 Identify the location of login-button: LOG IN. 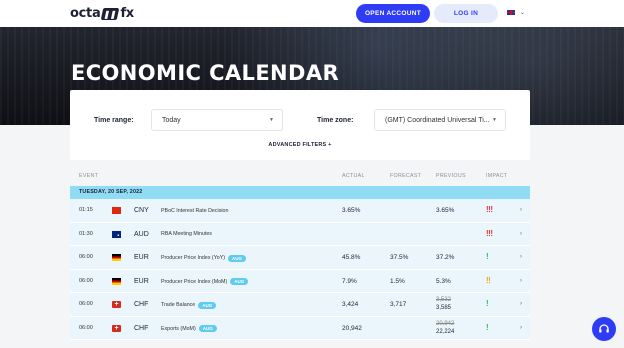
(466, 13).